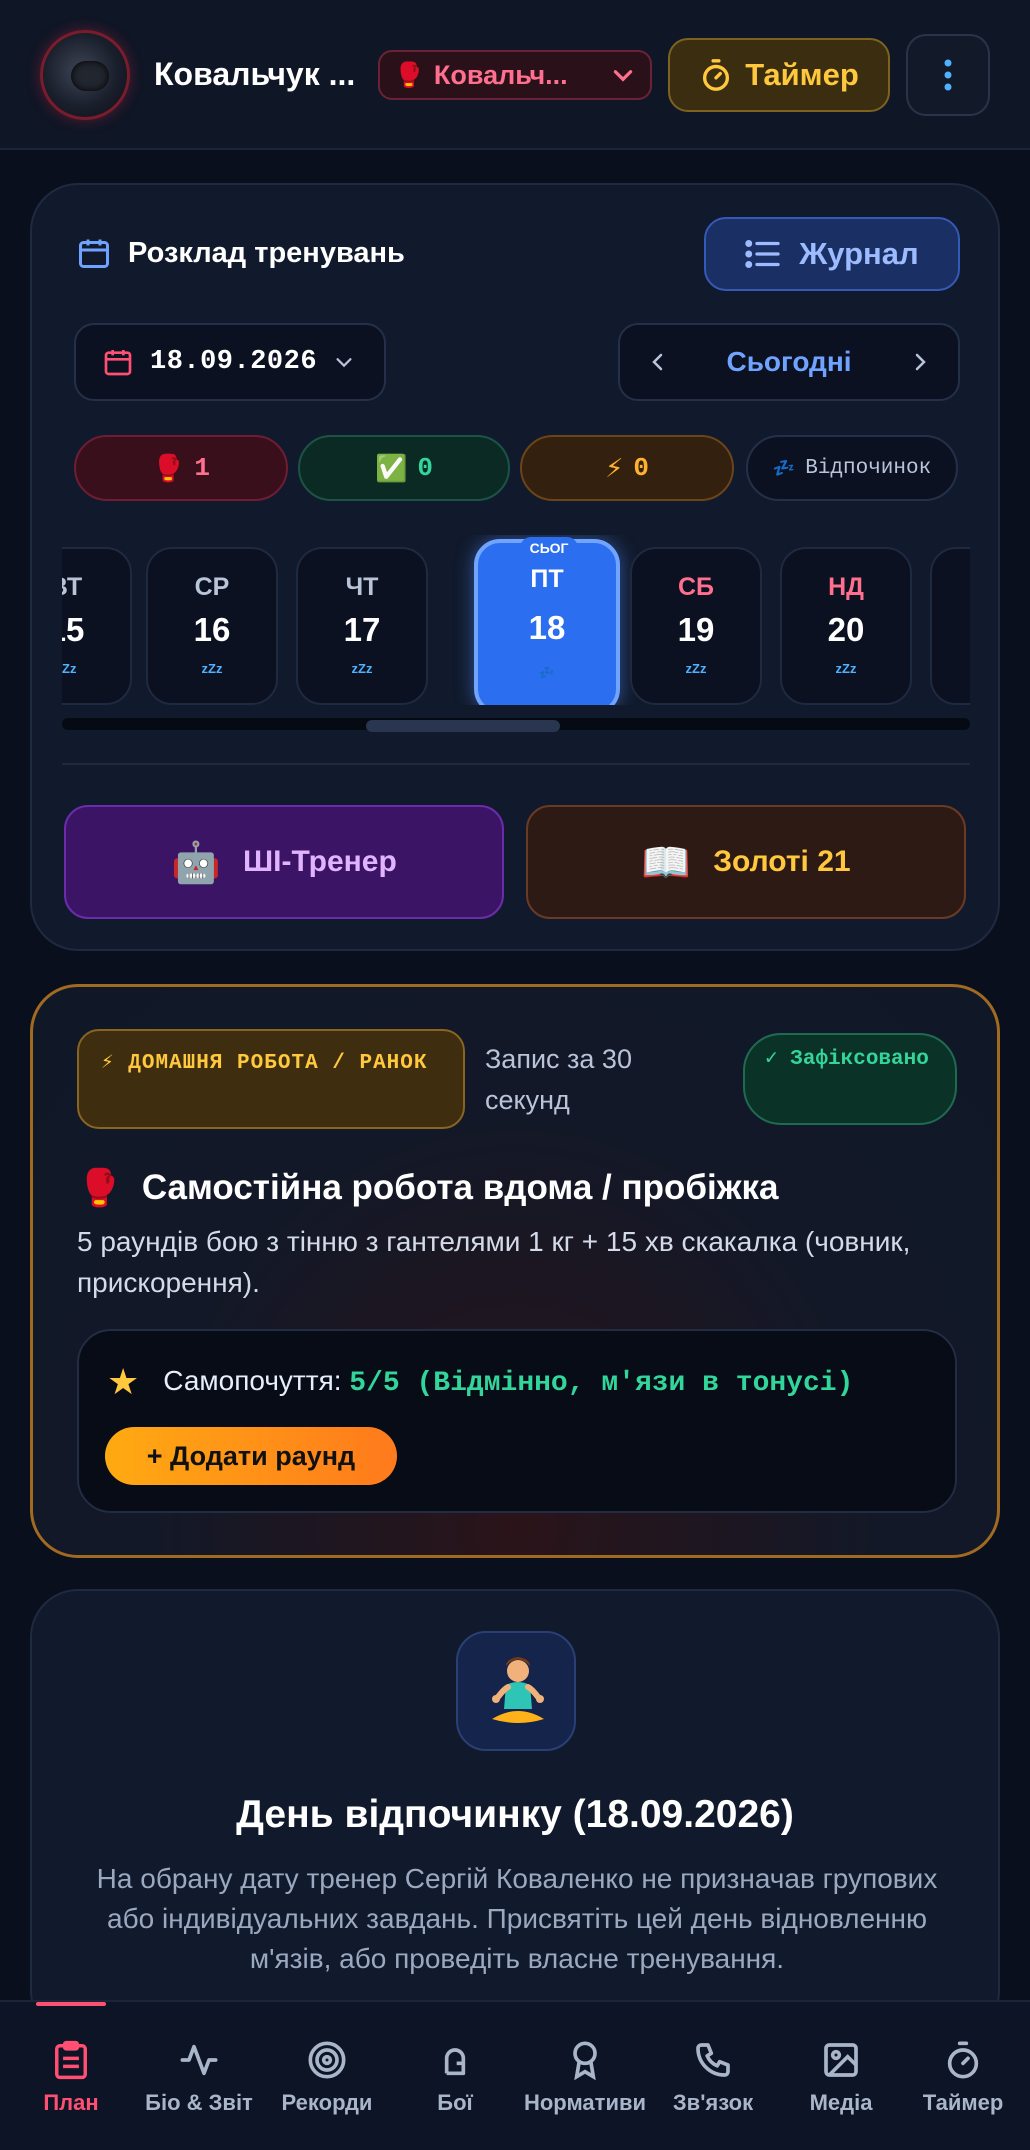  What do you see at coordinates (362, 629) in the screenshot?
I see `day-number: 17` at bounding box center [362, 629].